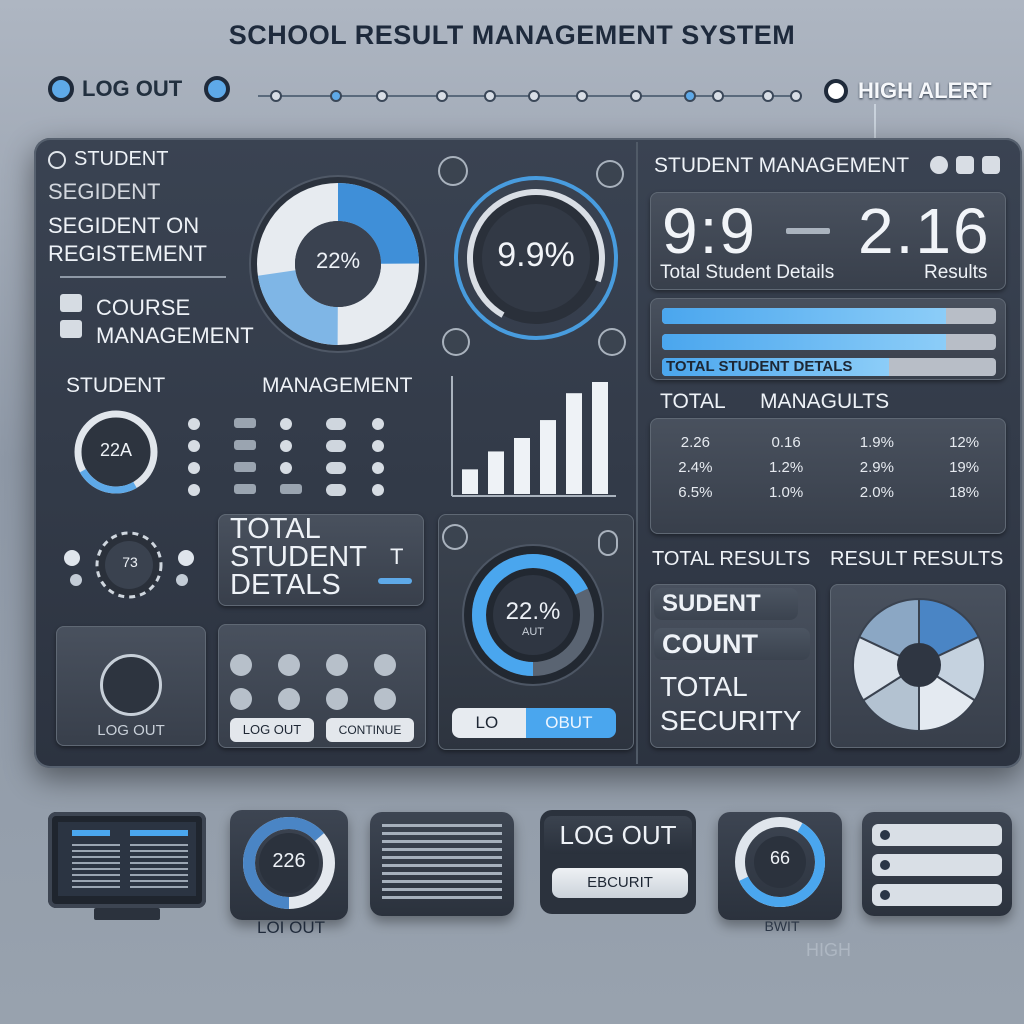 Image resolution: width=1024 pixels, height=1024 pixels. What do you see at coordinates (140, 254) in the screenshot?
I see `sidebar-item-registement: REGISTEMENT` at bounding box center [140, 254].